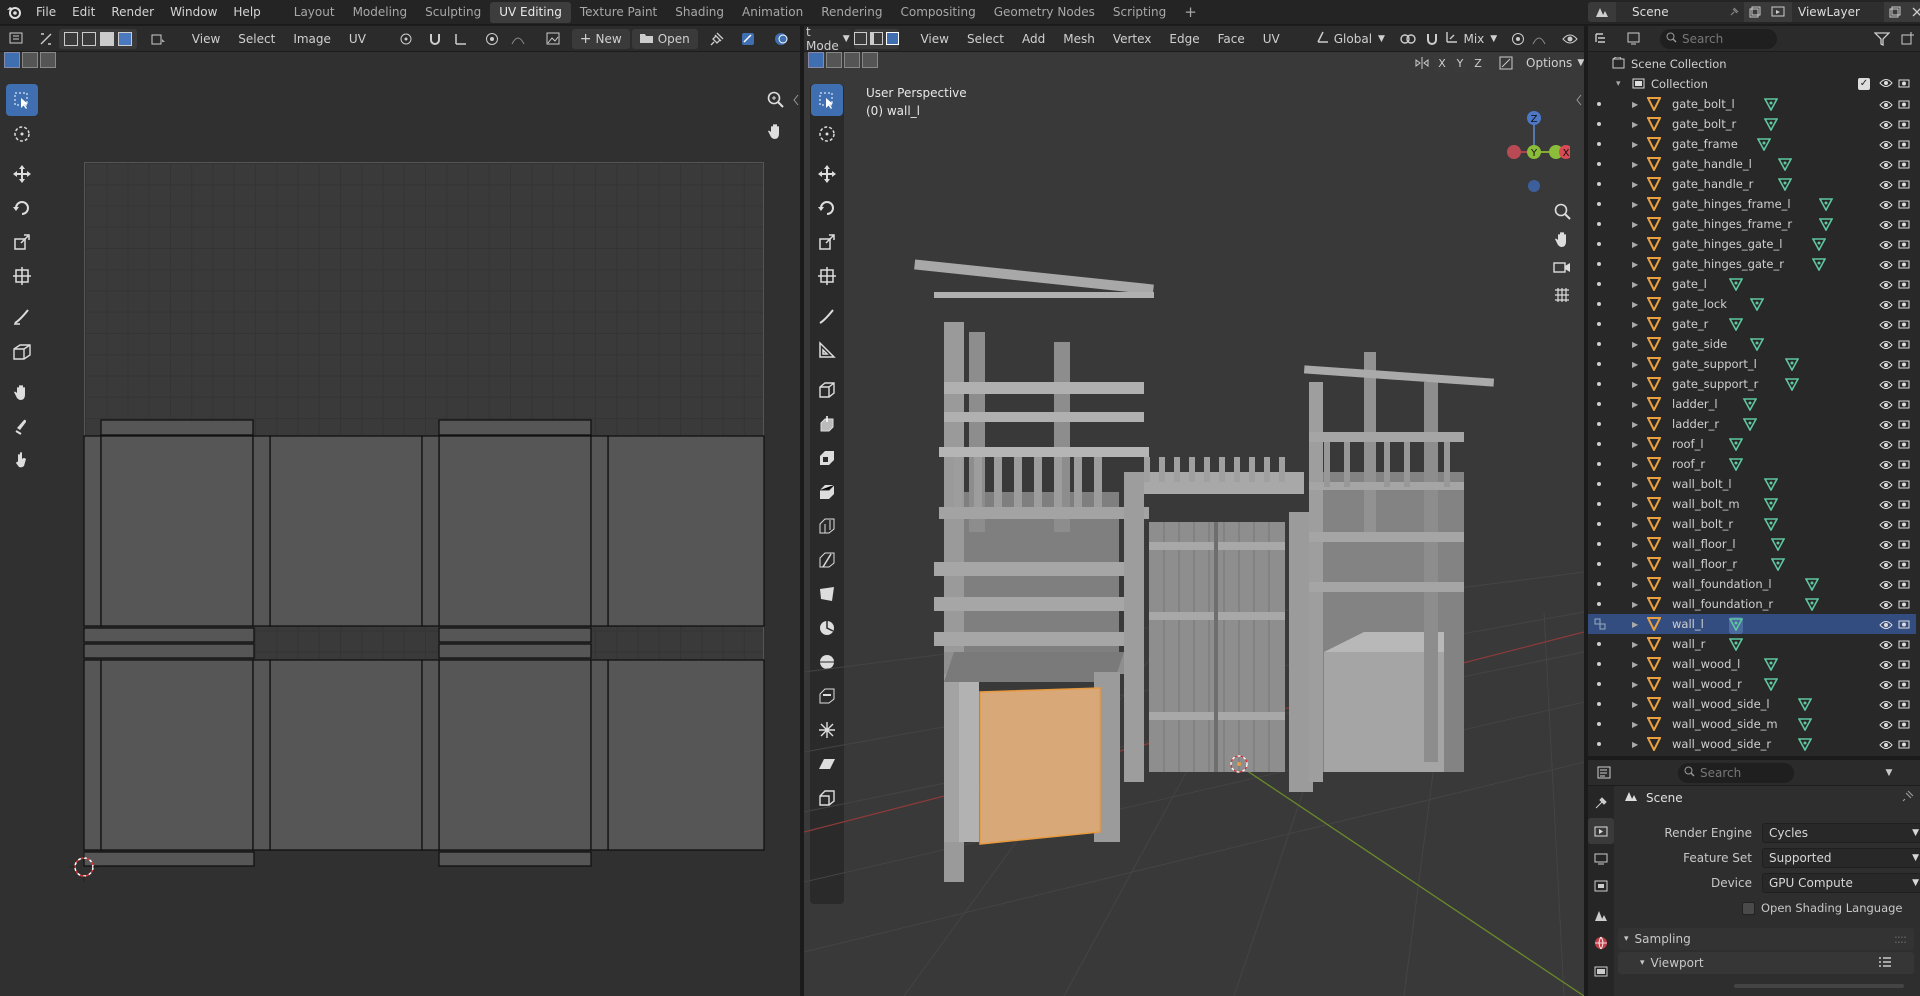  I want to click on device-dropdown: GPU Compute ▼, so click(1841, 883).